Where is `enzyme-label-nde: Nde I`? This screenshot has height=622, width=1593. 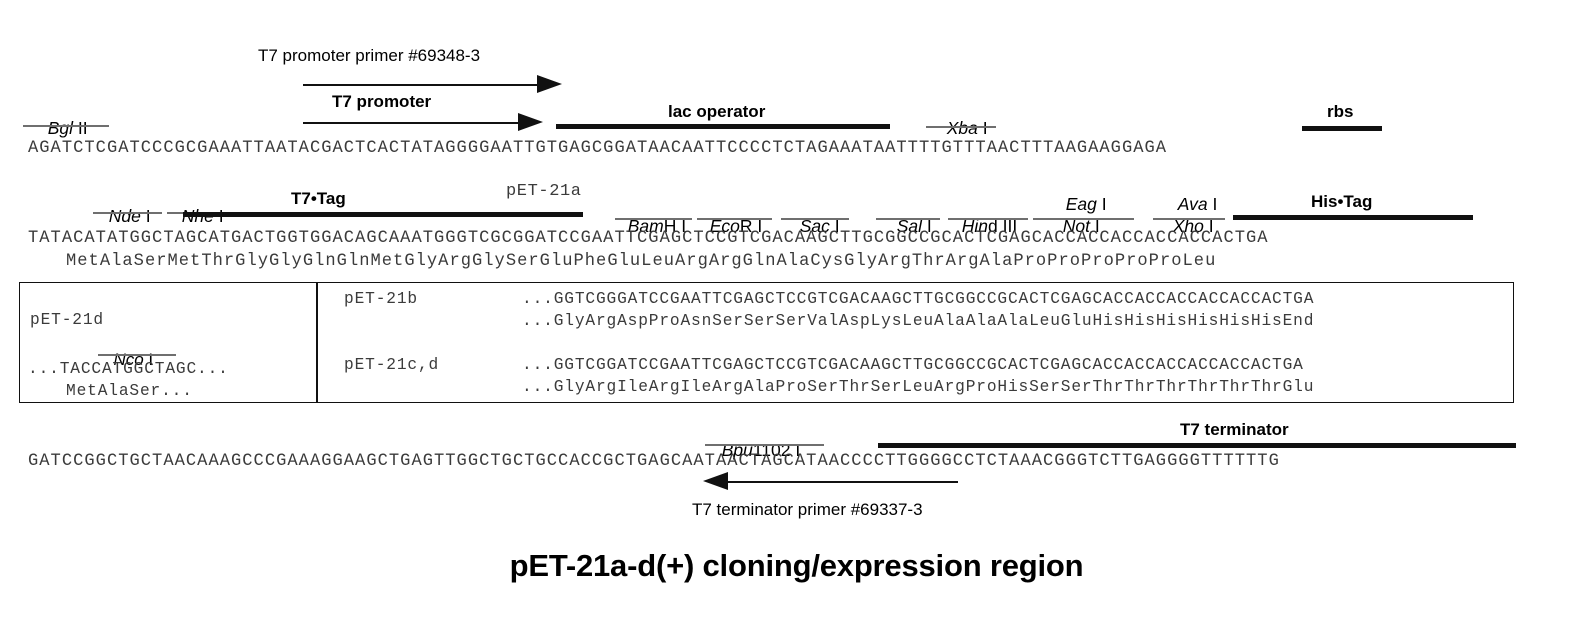 enzyme-label-nde: Nde I is located at coordinates (125, 206).